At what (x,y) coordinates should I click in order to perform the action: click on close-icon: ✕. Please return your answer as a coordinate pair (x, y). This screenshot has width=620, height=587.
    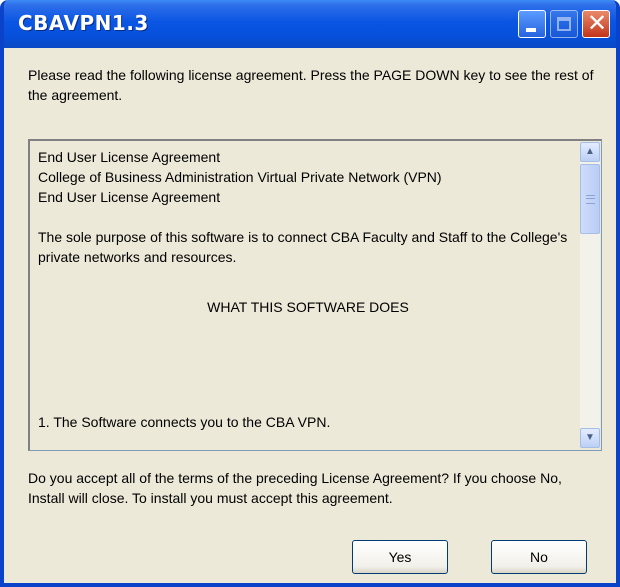
    Looking at the image, I should click on (597, 23).